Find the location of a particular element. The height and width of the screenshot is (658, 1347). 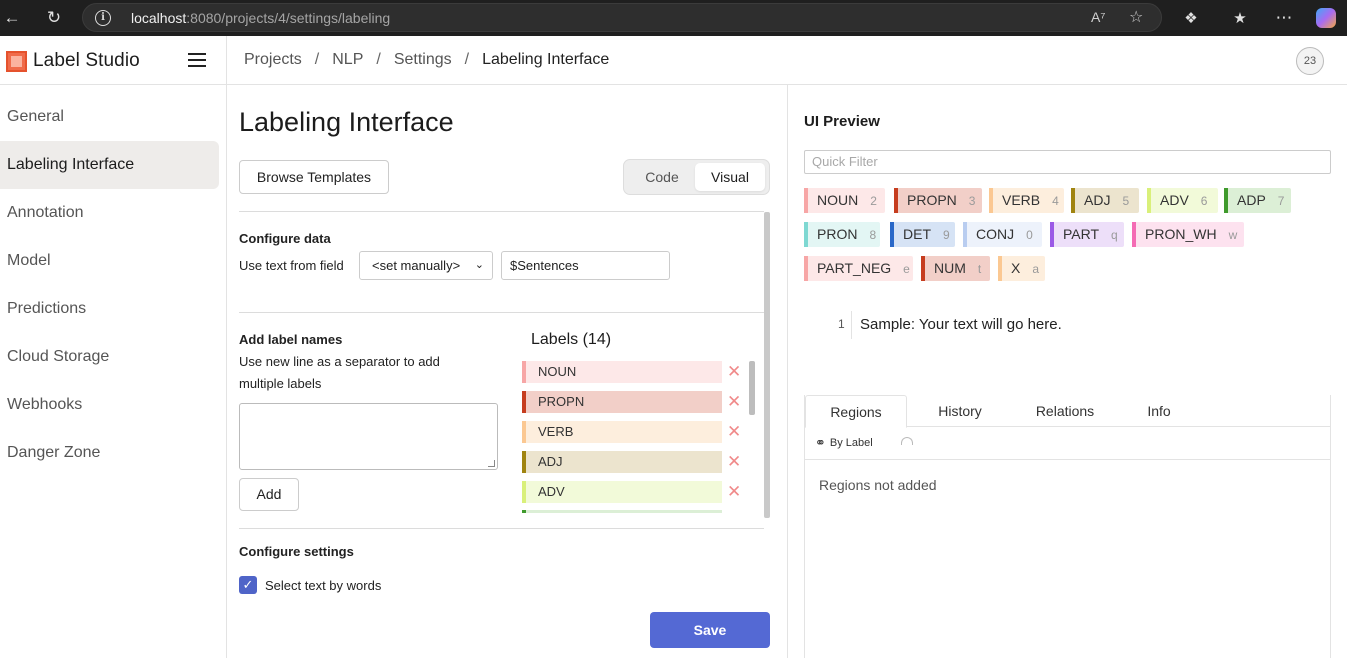

label-row: ADJ is located at coordinates (622, 462).